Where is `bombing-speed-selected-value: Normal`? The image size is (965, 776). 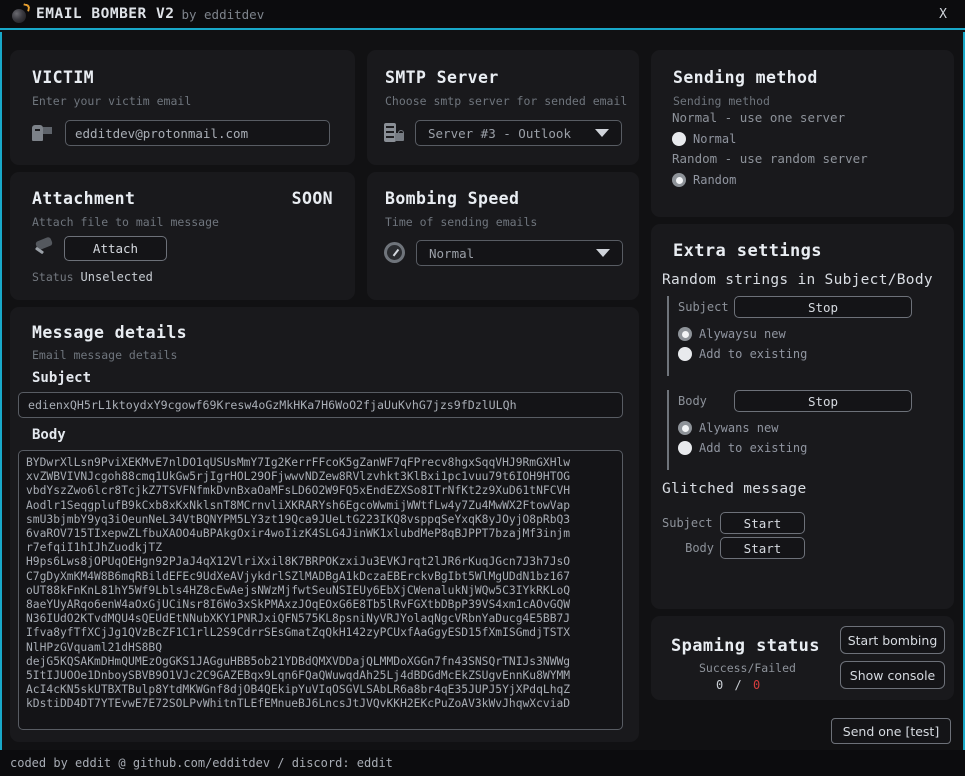 bombing-speed-selected-value: Normal is located at coordinates (452, 253).